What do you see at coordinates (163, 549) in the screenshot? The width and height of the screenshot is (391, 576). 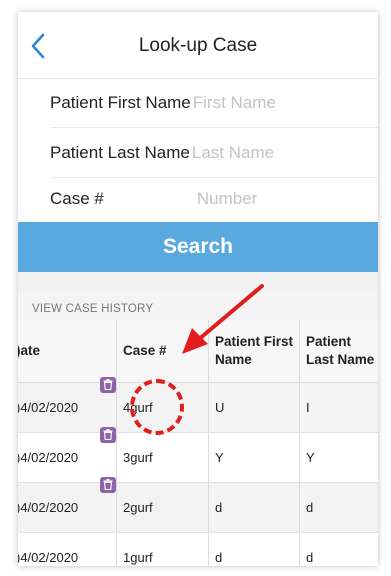 I see `row-case-number: 1gurf` at bounding box center [163, 549].